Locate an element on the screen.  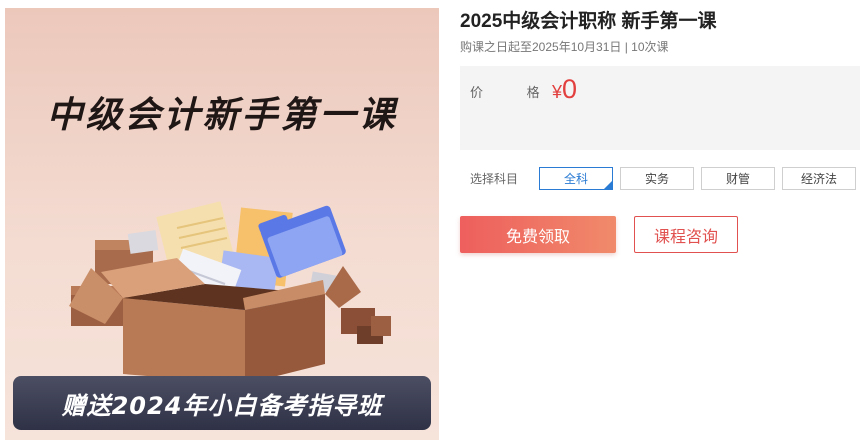
subject-label: 选择科目 is located at coordinates (494, 179).